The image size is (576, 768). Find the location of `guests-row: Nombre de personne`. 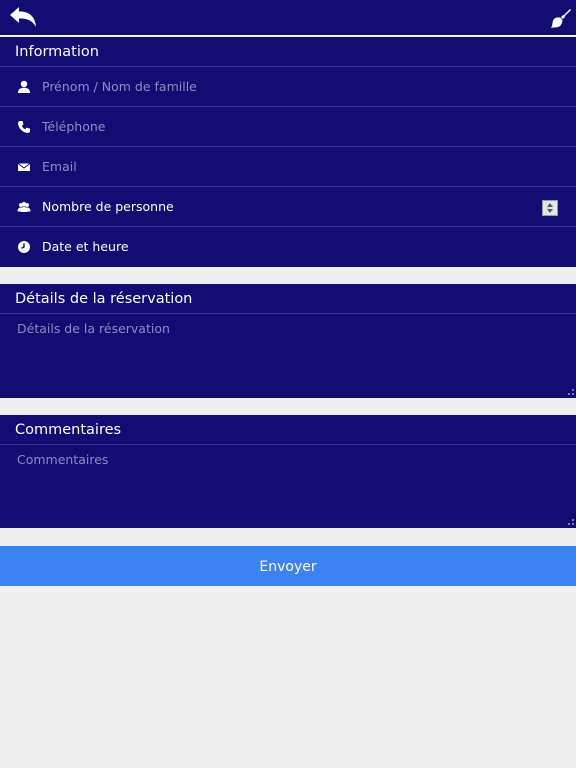

guests-row: Nombre de personne is located at coordinates (288, 207).